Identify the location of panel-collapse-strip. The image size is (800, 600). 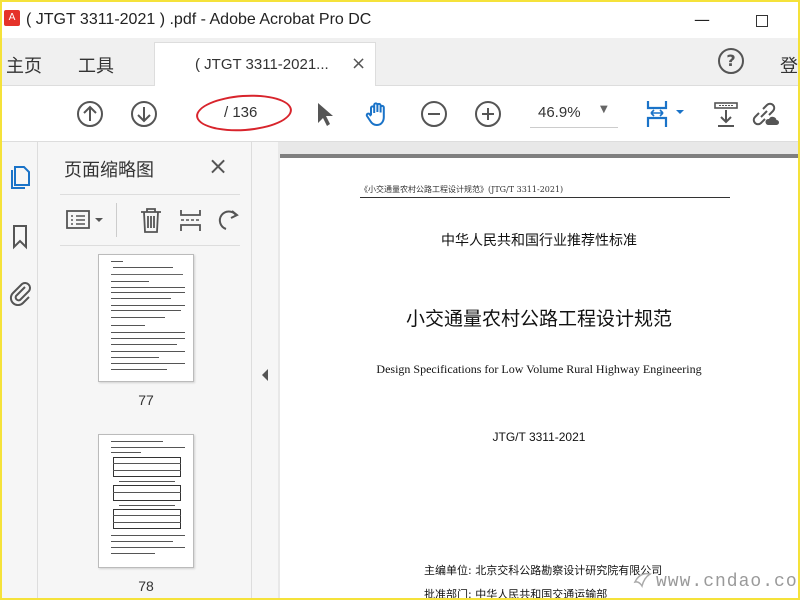
(265, 370).